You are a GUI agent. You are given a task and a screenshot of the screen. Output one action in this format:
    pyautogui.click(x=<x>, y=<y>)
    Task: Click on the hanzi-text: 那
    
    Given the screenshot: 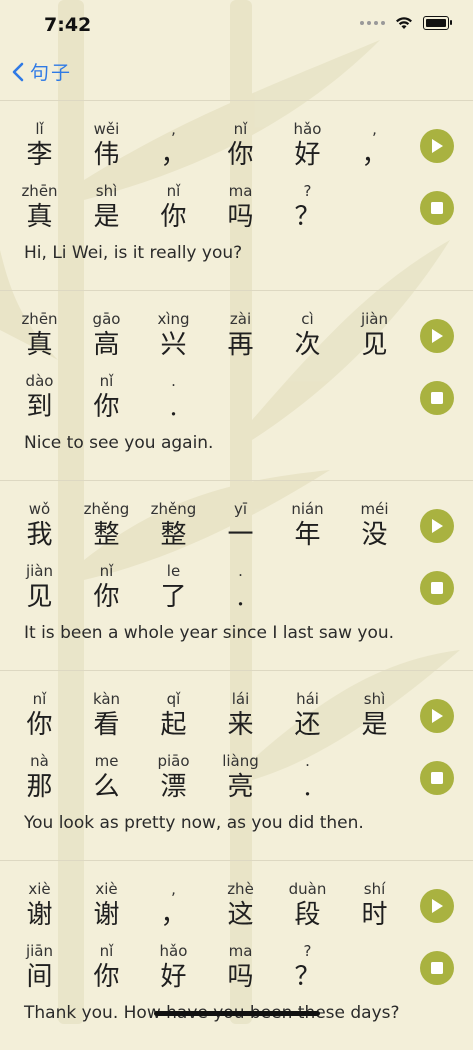 What is the action you would take?
    pyautogui.click(x=39, y=787)
    